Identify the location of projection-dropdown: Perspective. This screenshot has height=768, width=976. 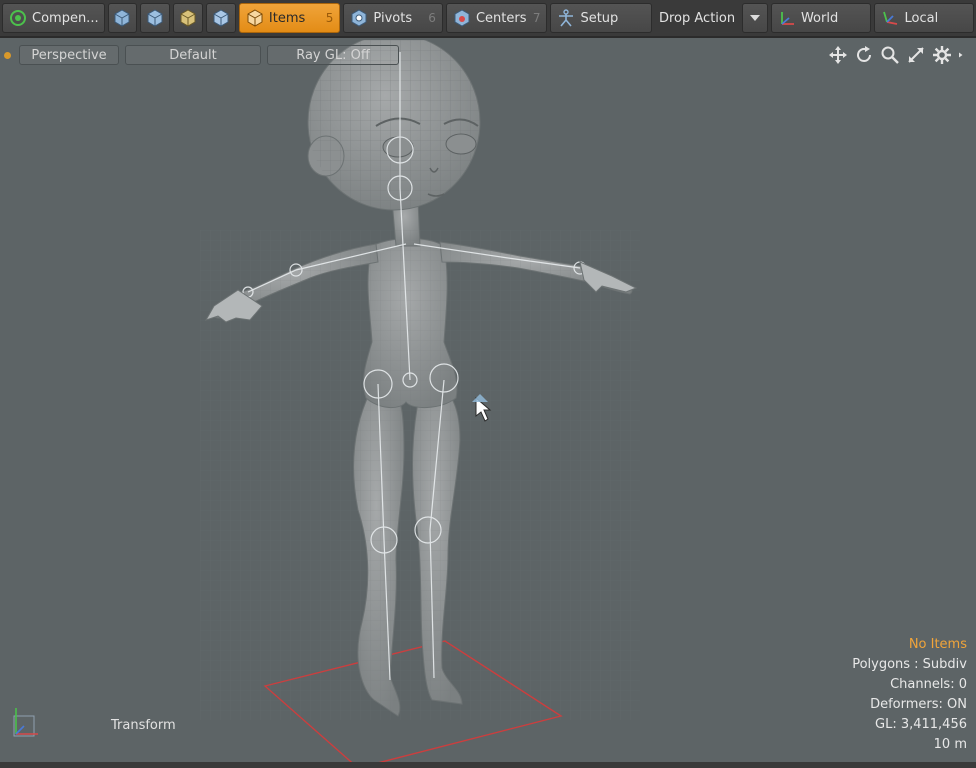
(69, 55).